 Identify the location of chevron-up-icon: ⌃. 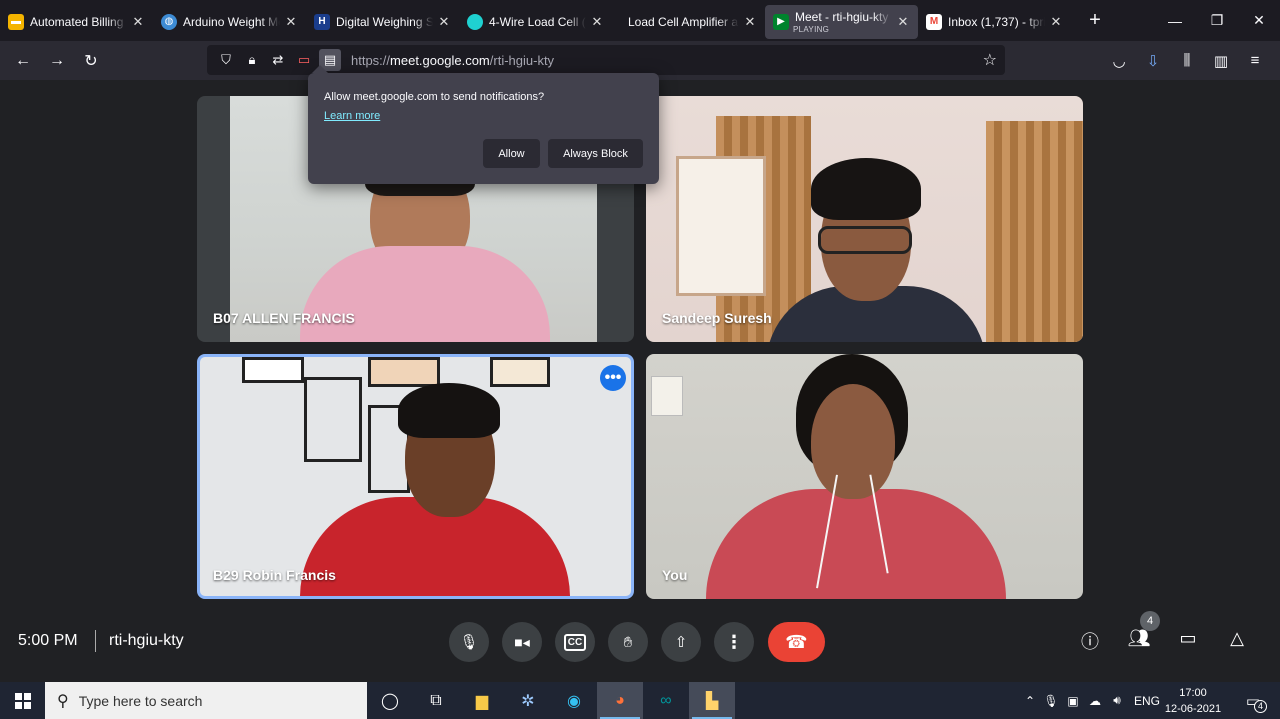
(1030, 701).